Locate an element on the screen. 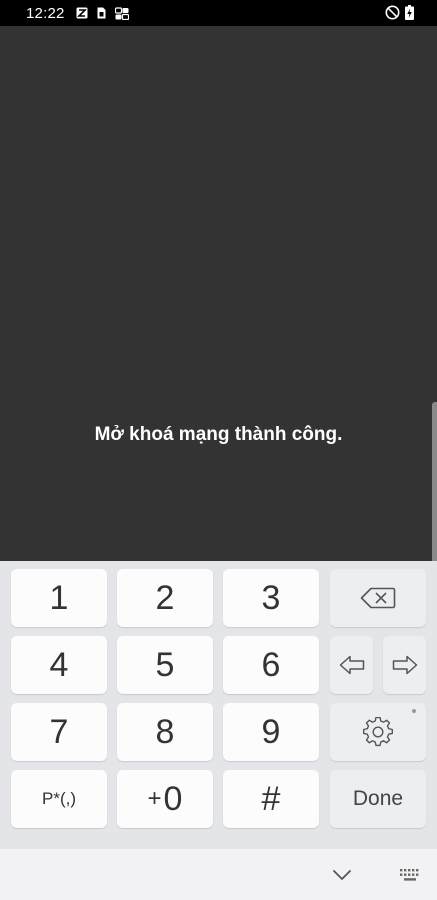  backspace-icon is located at coordinates (378, 598).